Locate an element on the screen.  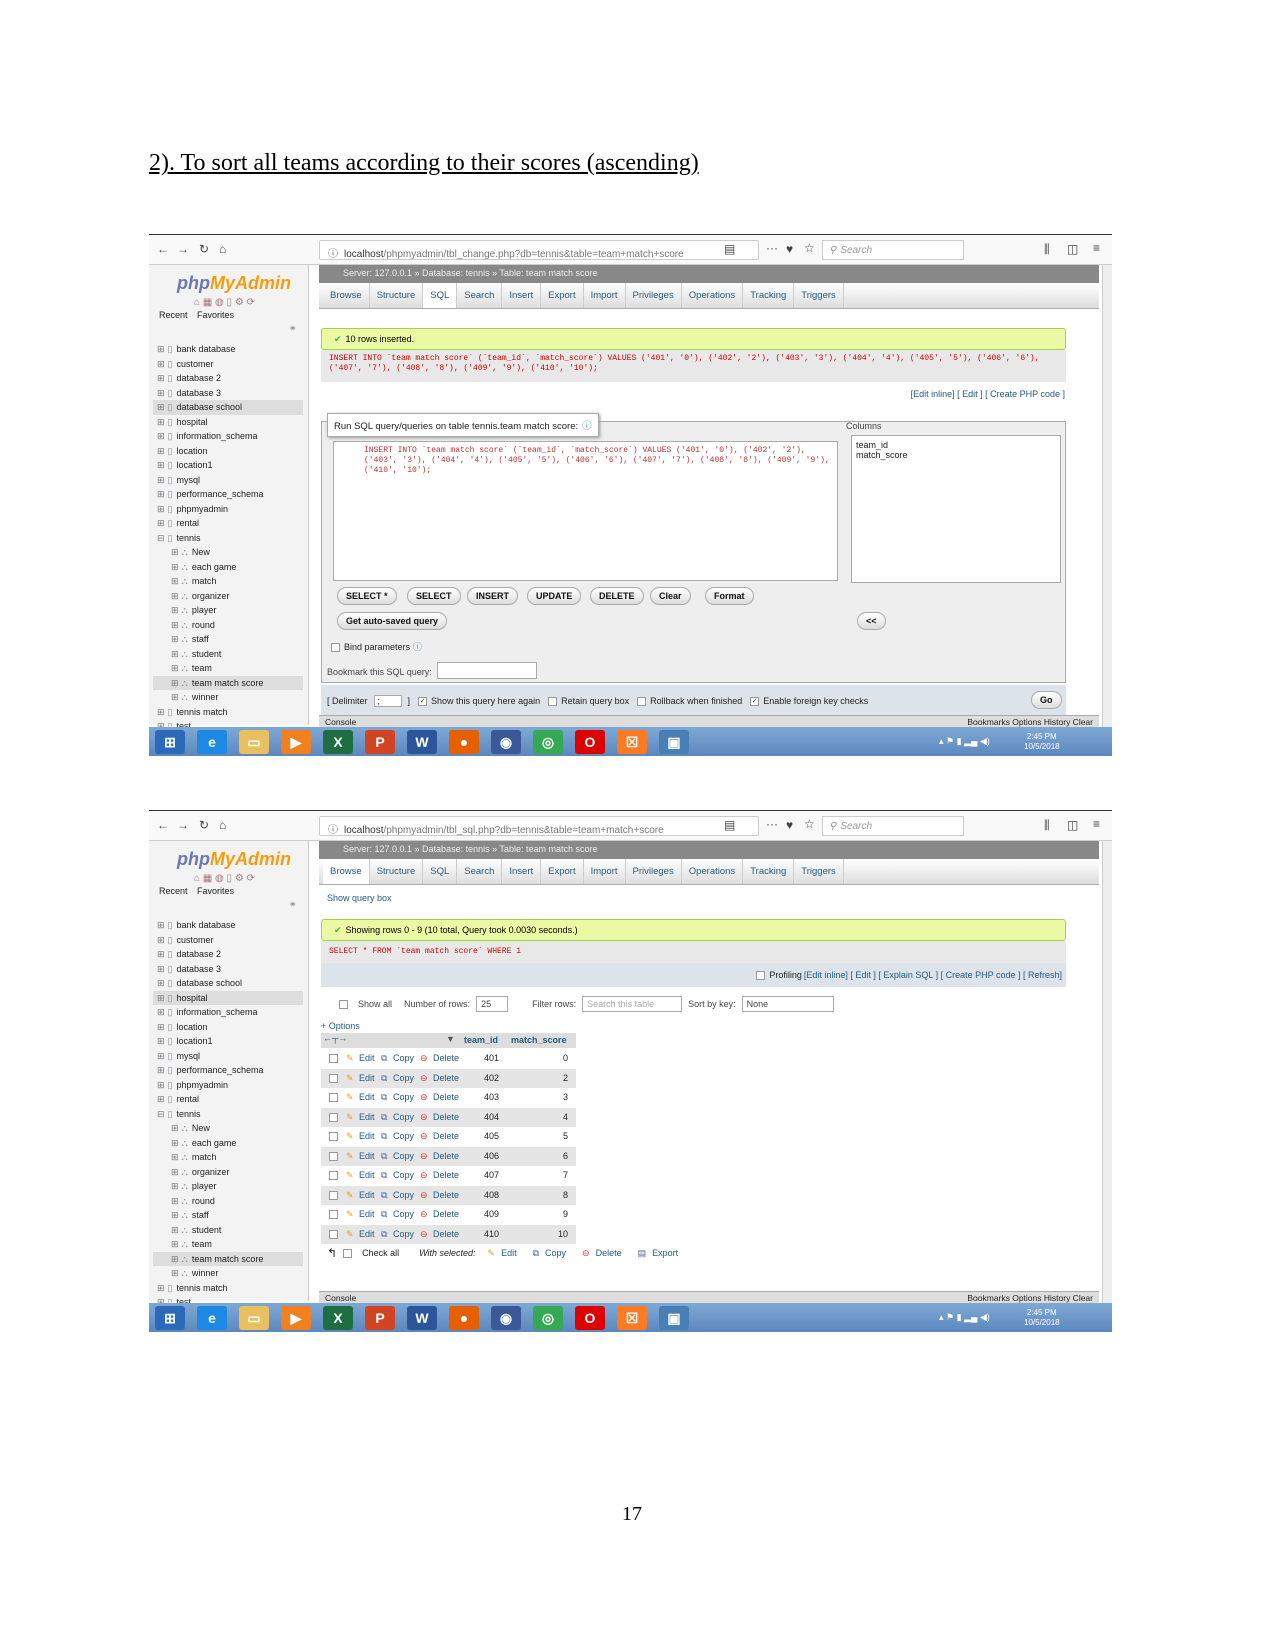
sidebar-item: ⊞ ▯ location1 is located at coordinates (228, 1041).